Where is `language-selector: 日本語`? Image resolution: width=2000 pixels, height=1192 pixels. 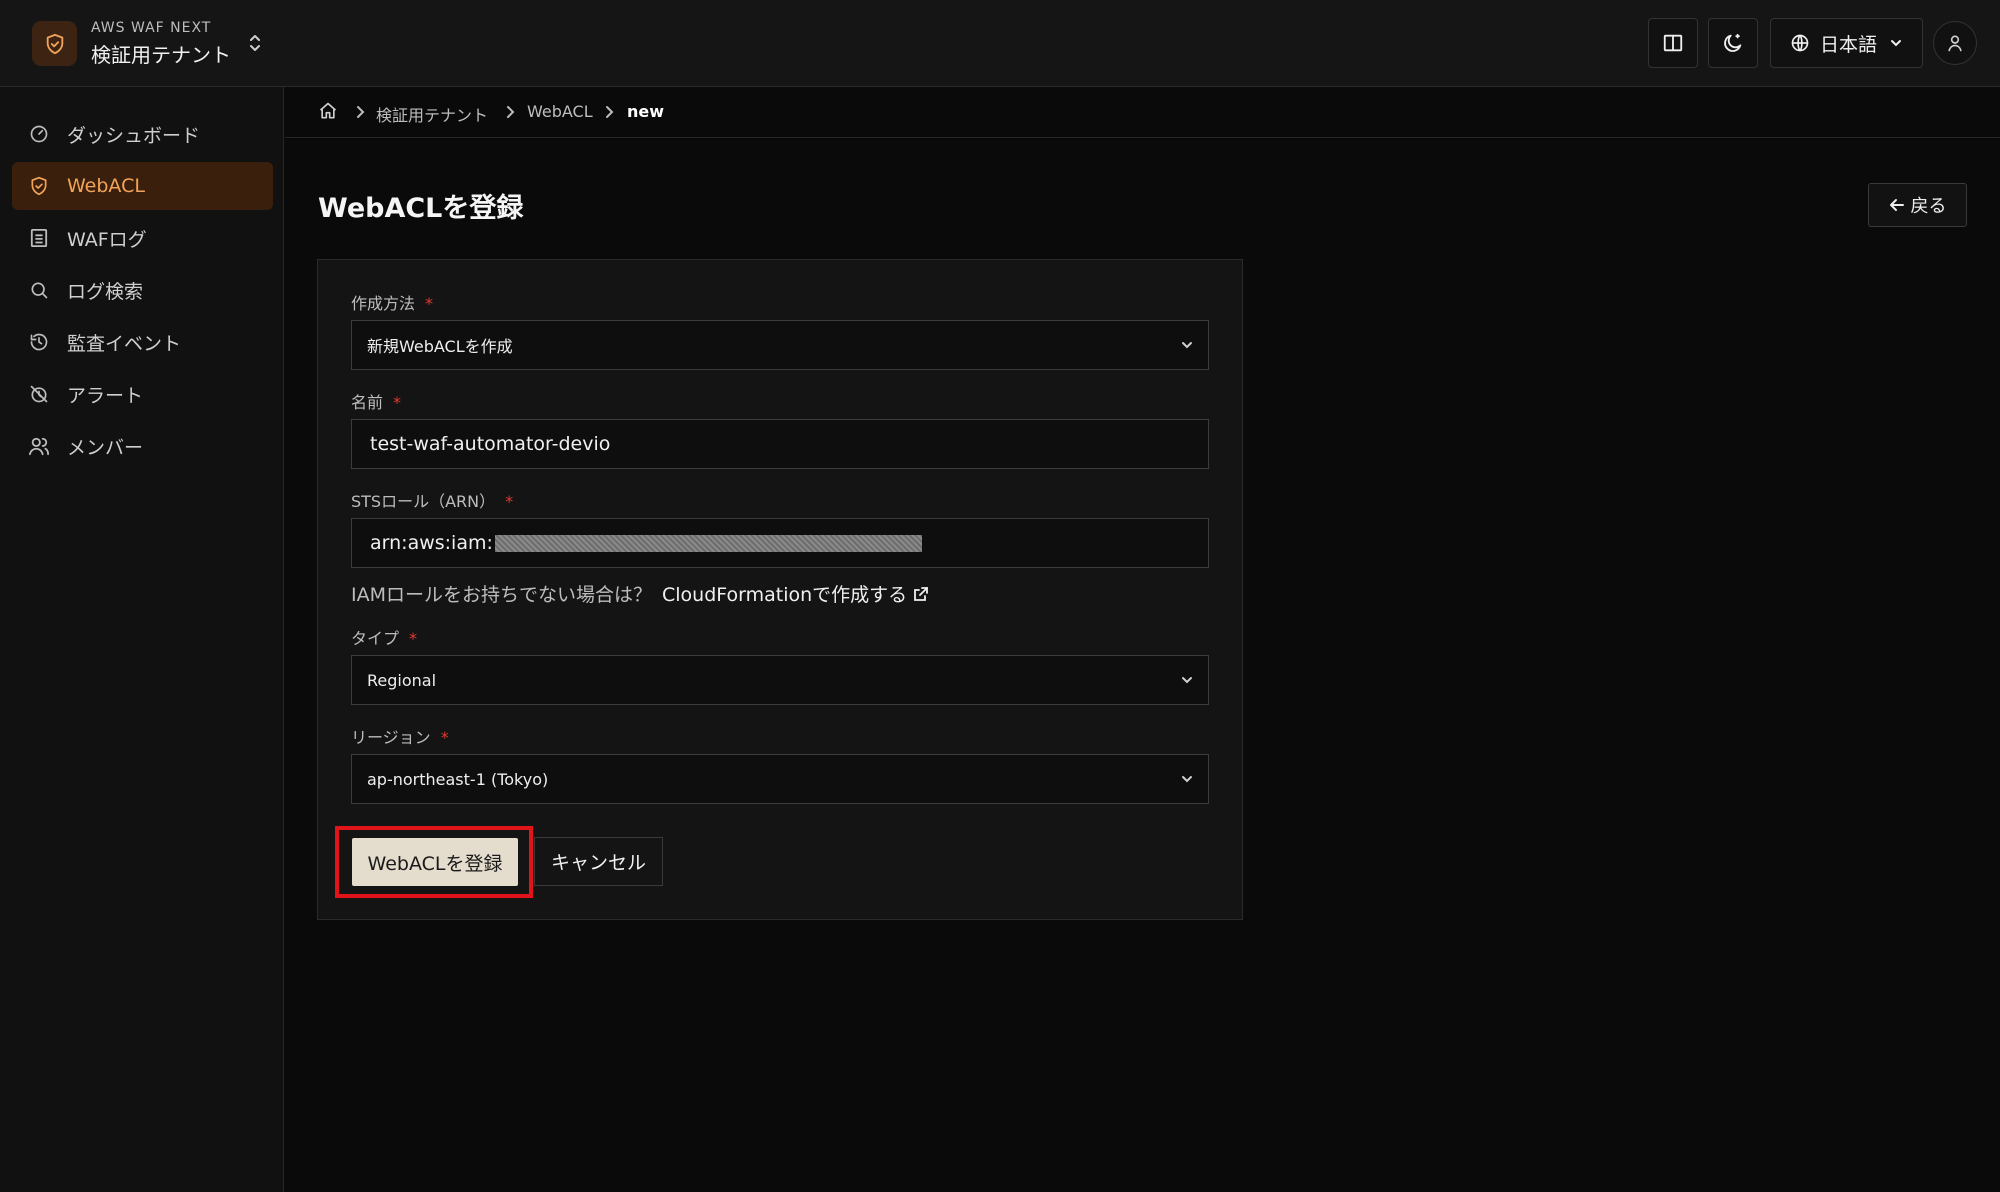 language-selector: 日本語 is located at coordinates (1846, 43).